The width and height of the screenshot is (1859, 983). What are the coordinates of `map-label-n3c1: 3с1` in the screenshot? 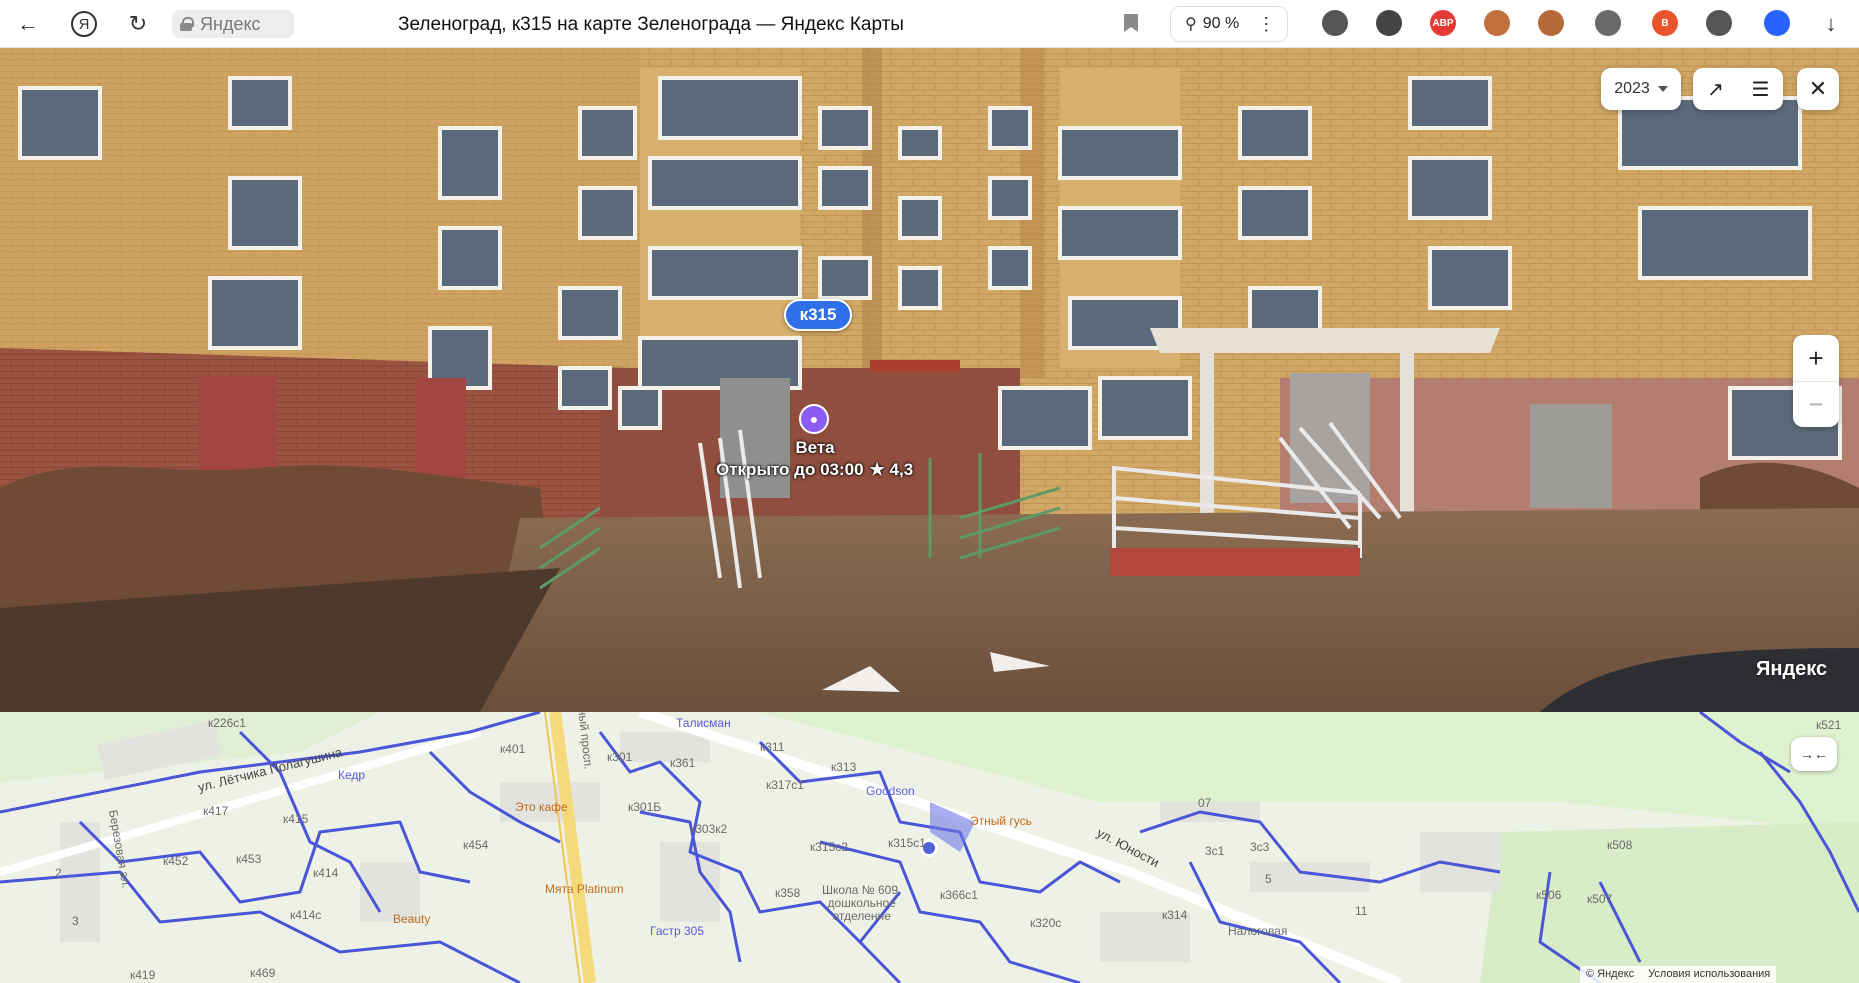 It's located at (1215, 851).